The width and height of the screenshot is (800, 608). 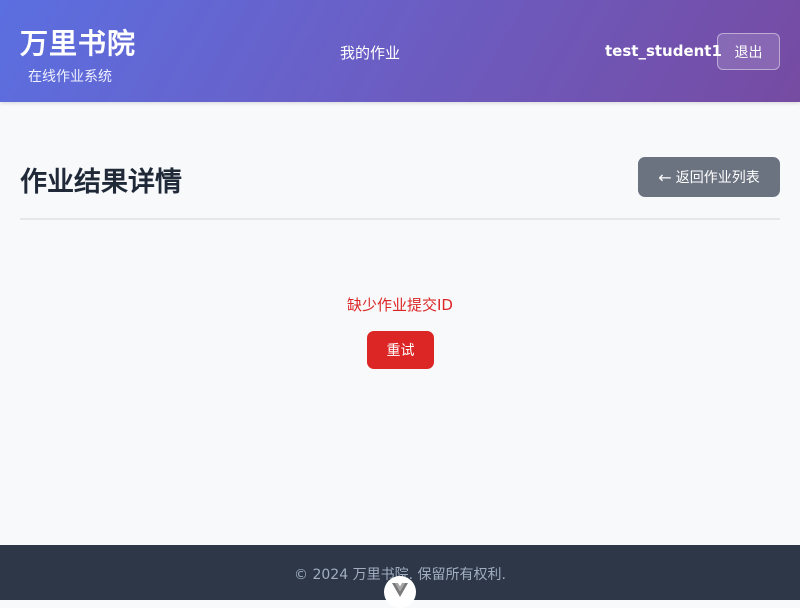 I want to click on brand-subtitle: 在线作业系统, so click(x=70, y=77).